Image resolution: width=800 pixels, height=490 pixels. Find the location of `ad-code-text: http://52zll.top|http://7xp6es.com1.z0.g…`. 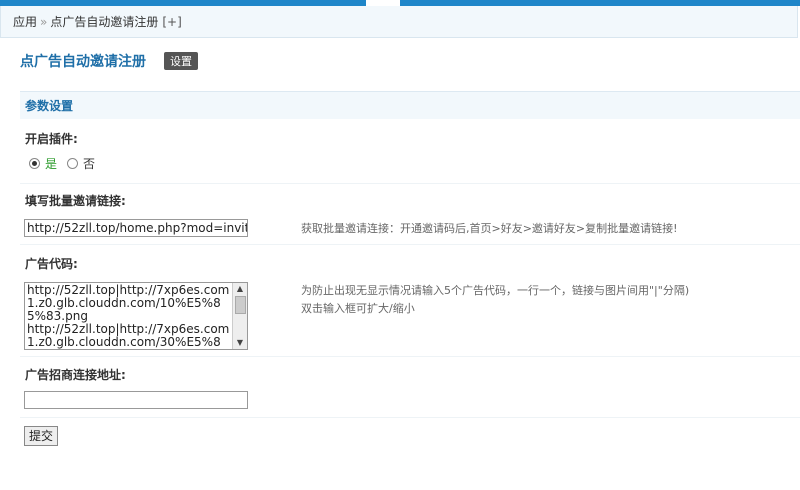

ad-code-text: http://52zll.top|http://7xp6es.com1.z0.g… is located at coordinates (128, 316).